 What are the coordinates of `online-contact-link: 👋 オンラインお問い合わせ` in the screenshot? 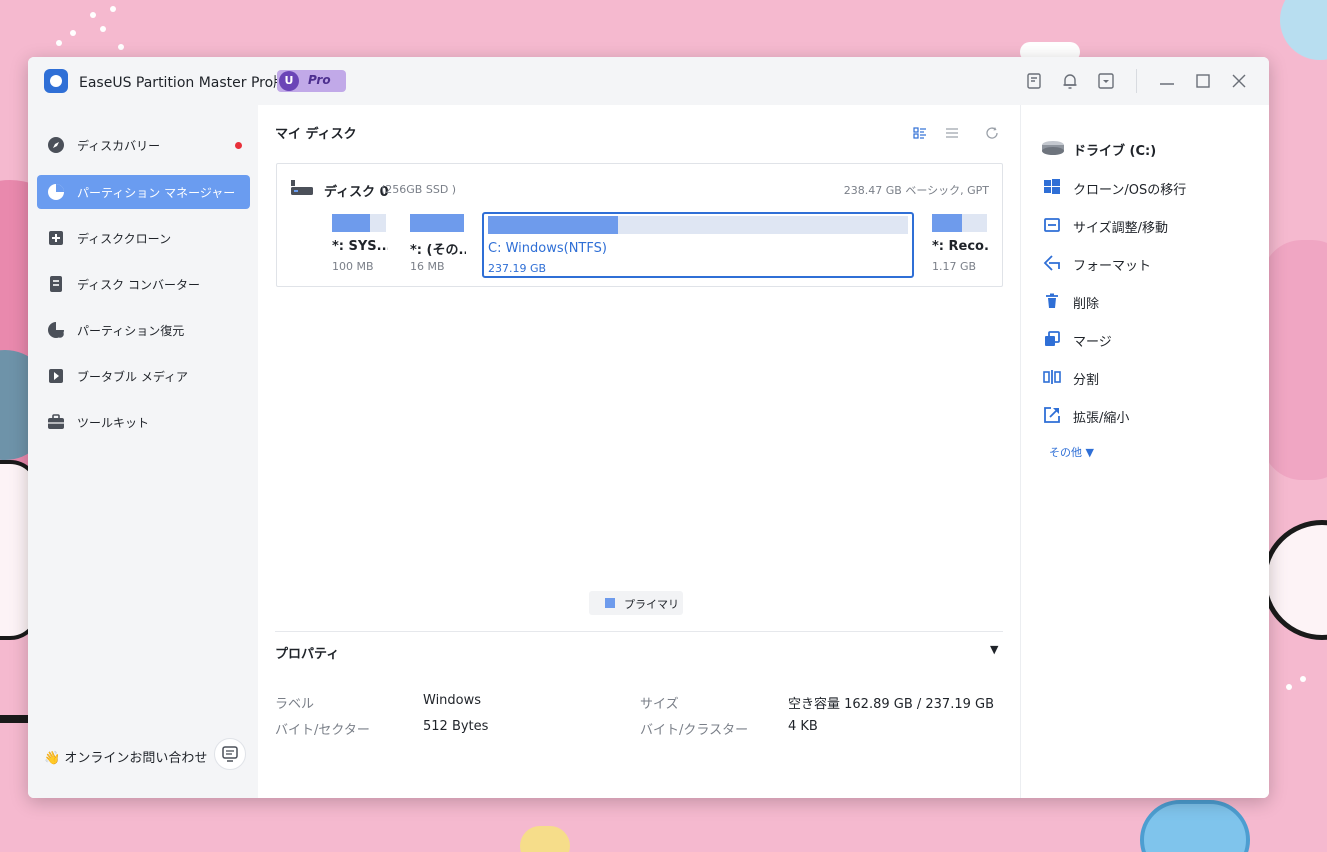 It's located at (125, 756).